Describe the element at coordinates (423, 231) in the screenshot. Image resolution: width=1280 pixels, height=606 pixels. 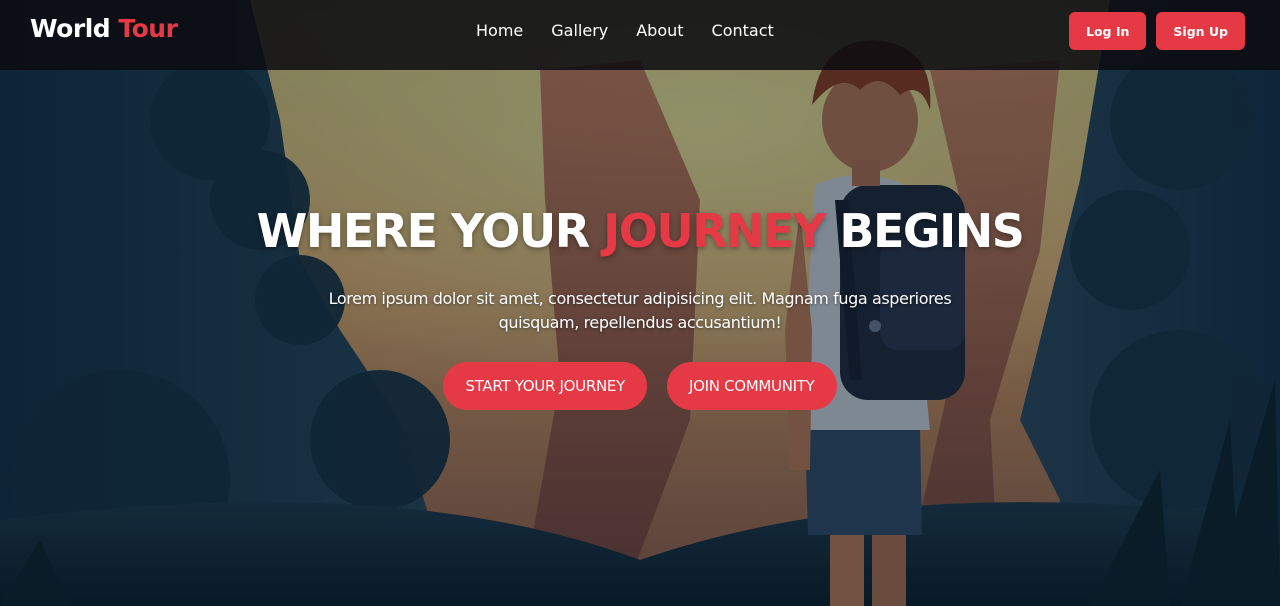
I see `hero-title-part1: WHERE YOUR` at that location.